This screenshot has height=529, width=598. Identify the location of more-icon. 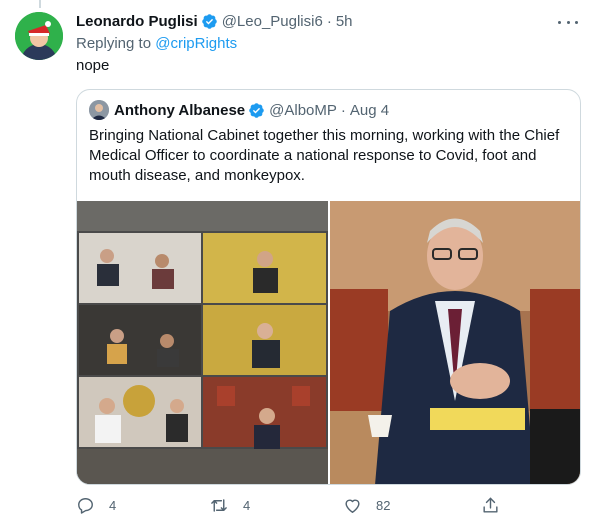
(568, 22).